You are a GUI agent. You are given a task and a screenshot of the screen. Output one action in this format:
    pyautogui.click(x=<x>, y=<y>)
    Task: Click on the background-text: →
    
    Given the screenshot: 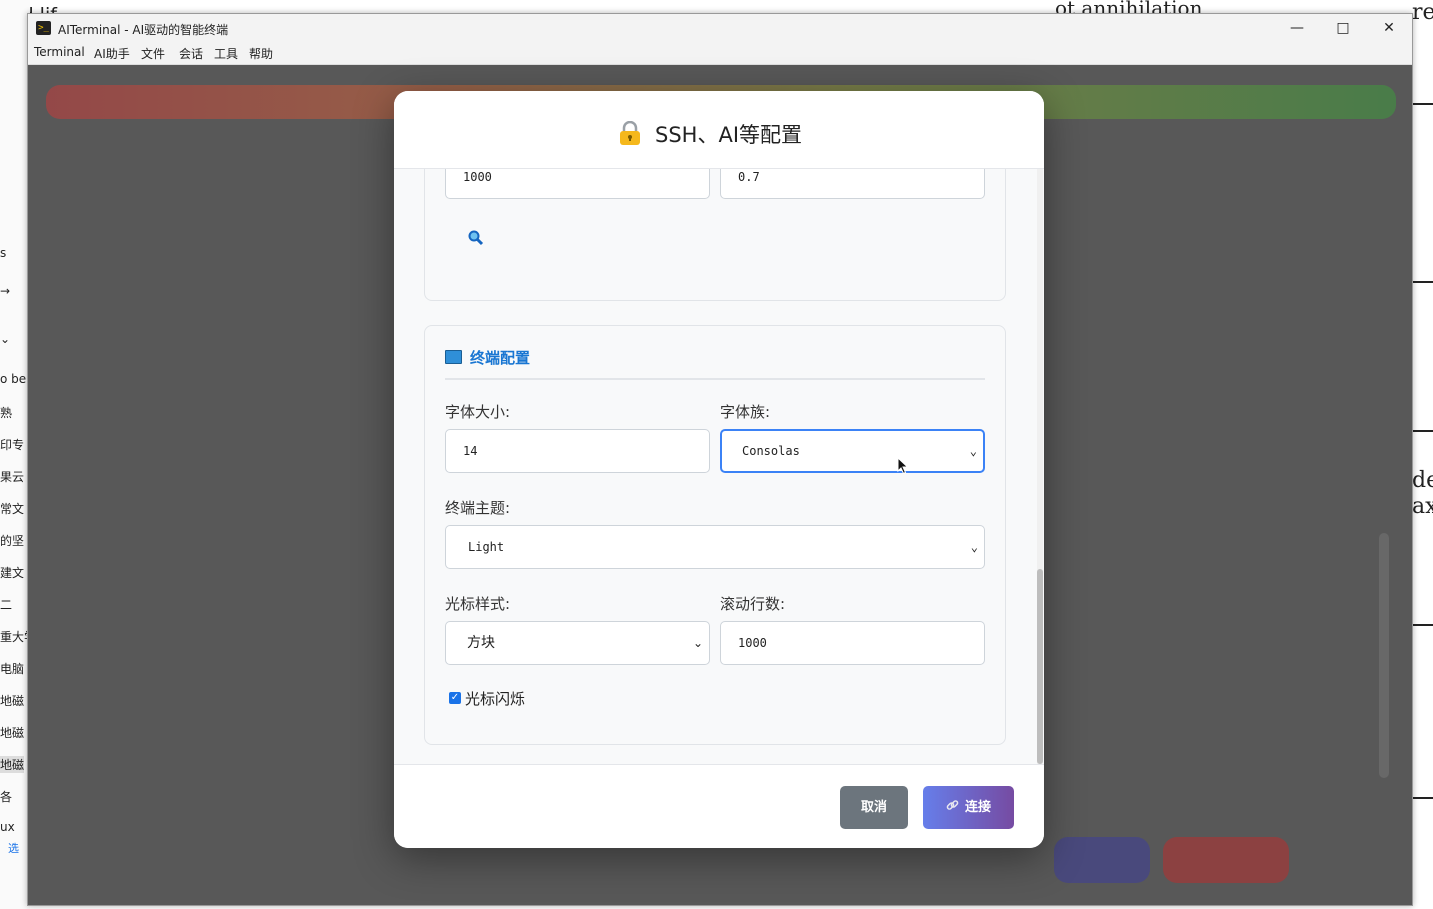 What is the action you would take?
    pyautogui.click(x=5, y=291)
    